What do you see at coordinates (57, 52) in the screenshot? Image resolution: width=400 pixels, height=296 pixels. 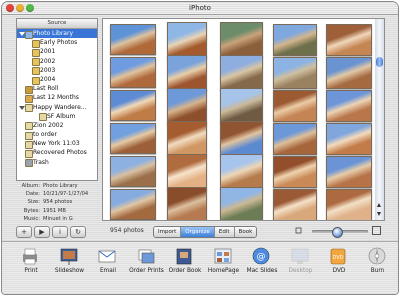 I see `source-item: 2001` at bounding box center [57, 52].